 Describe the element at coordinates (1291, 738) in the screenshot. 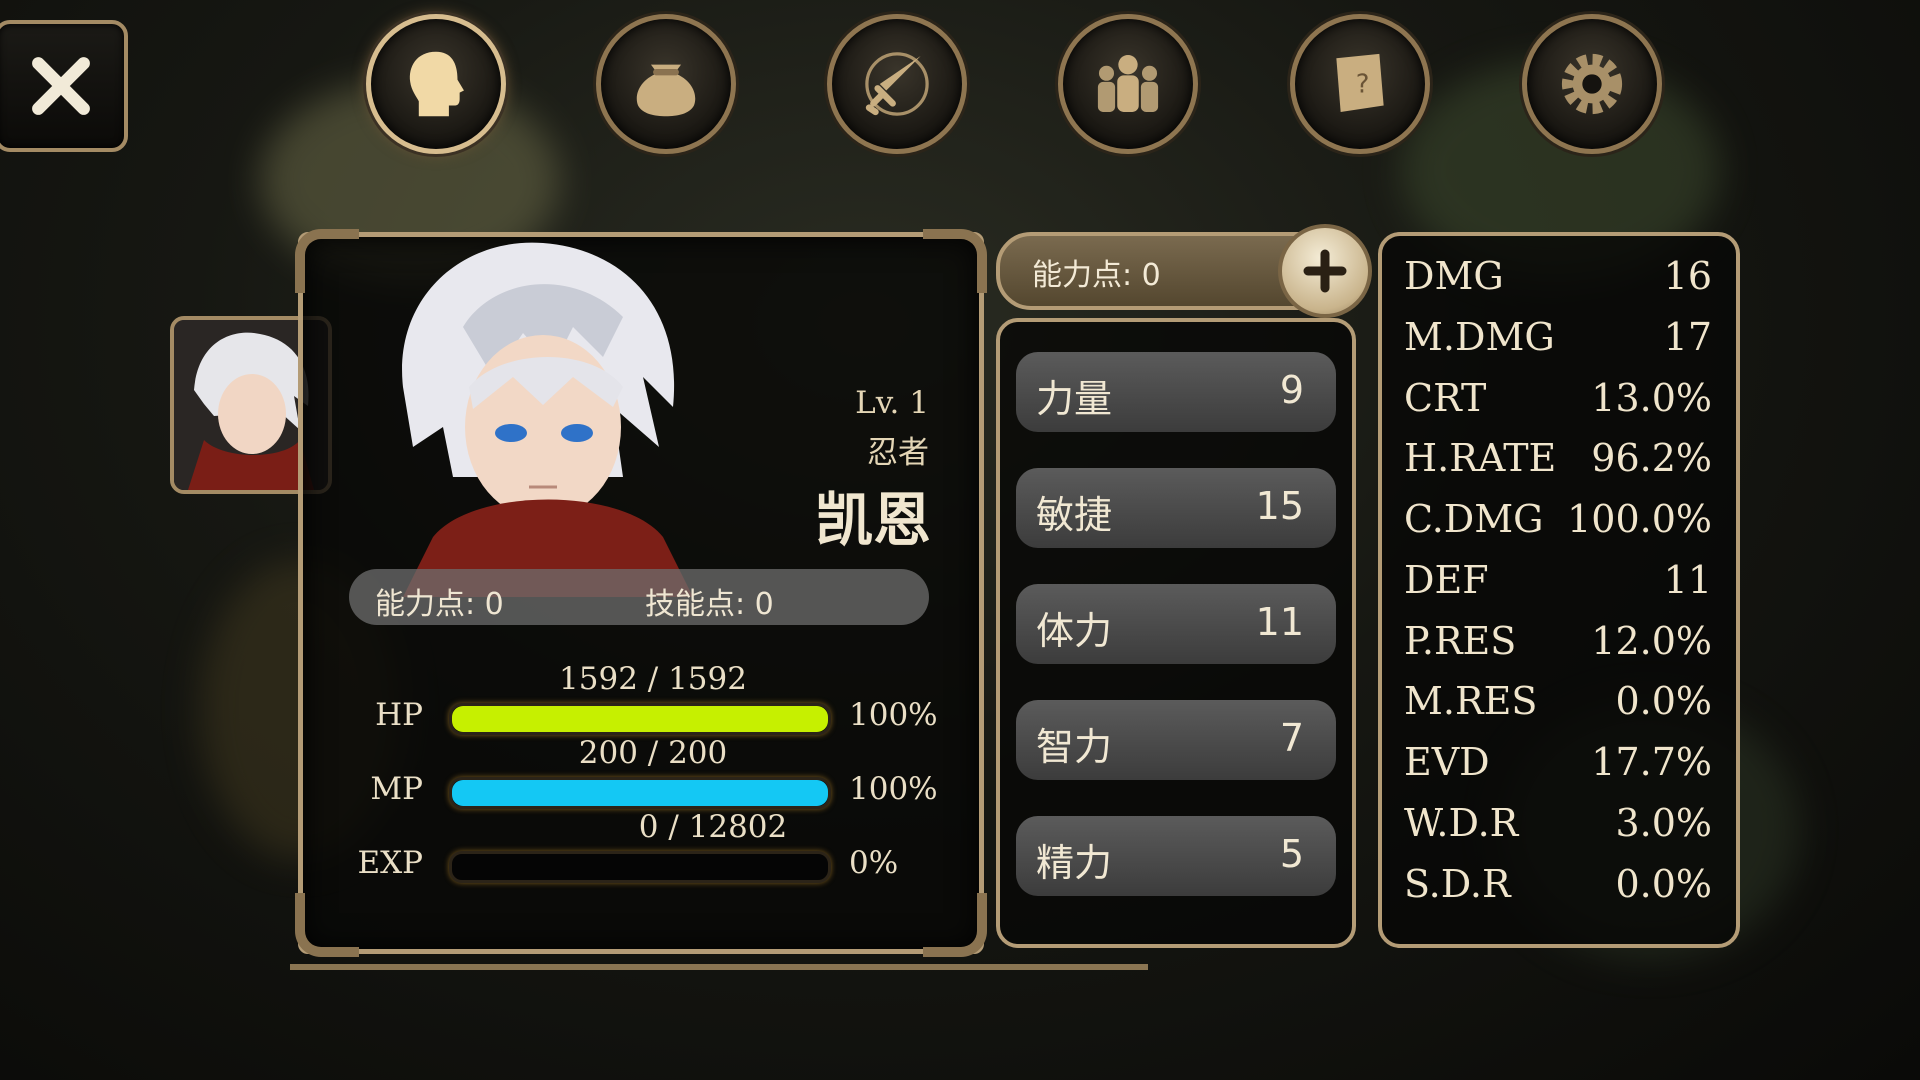

I see `attribute-value: 7` at that location.